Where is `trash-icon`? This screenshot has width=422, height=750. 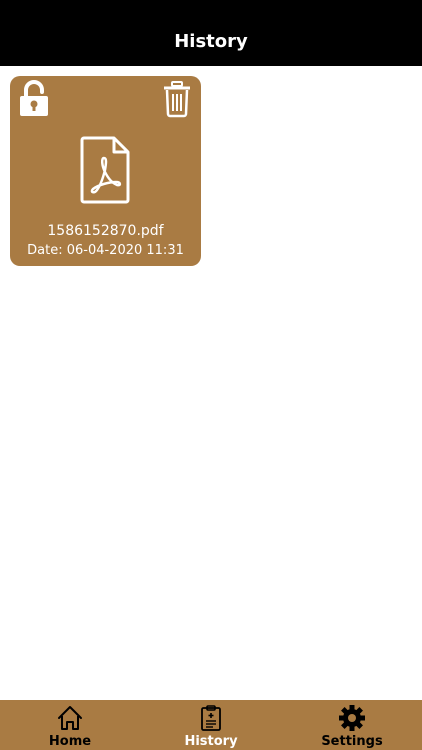
trash-icon is located at coordinates (177, 99).